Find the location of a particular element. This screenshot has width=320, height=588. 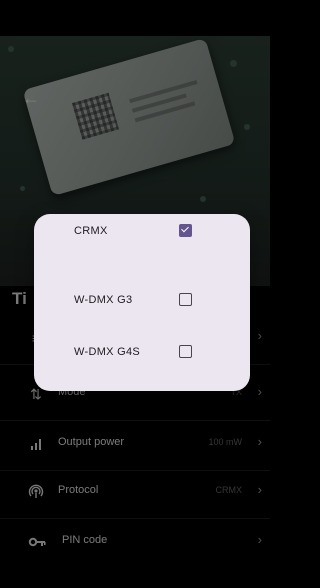

option-crmx: CRMX is located at coordinates (142, 236).